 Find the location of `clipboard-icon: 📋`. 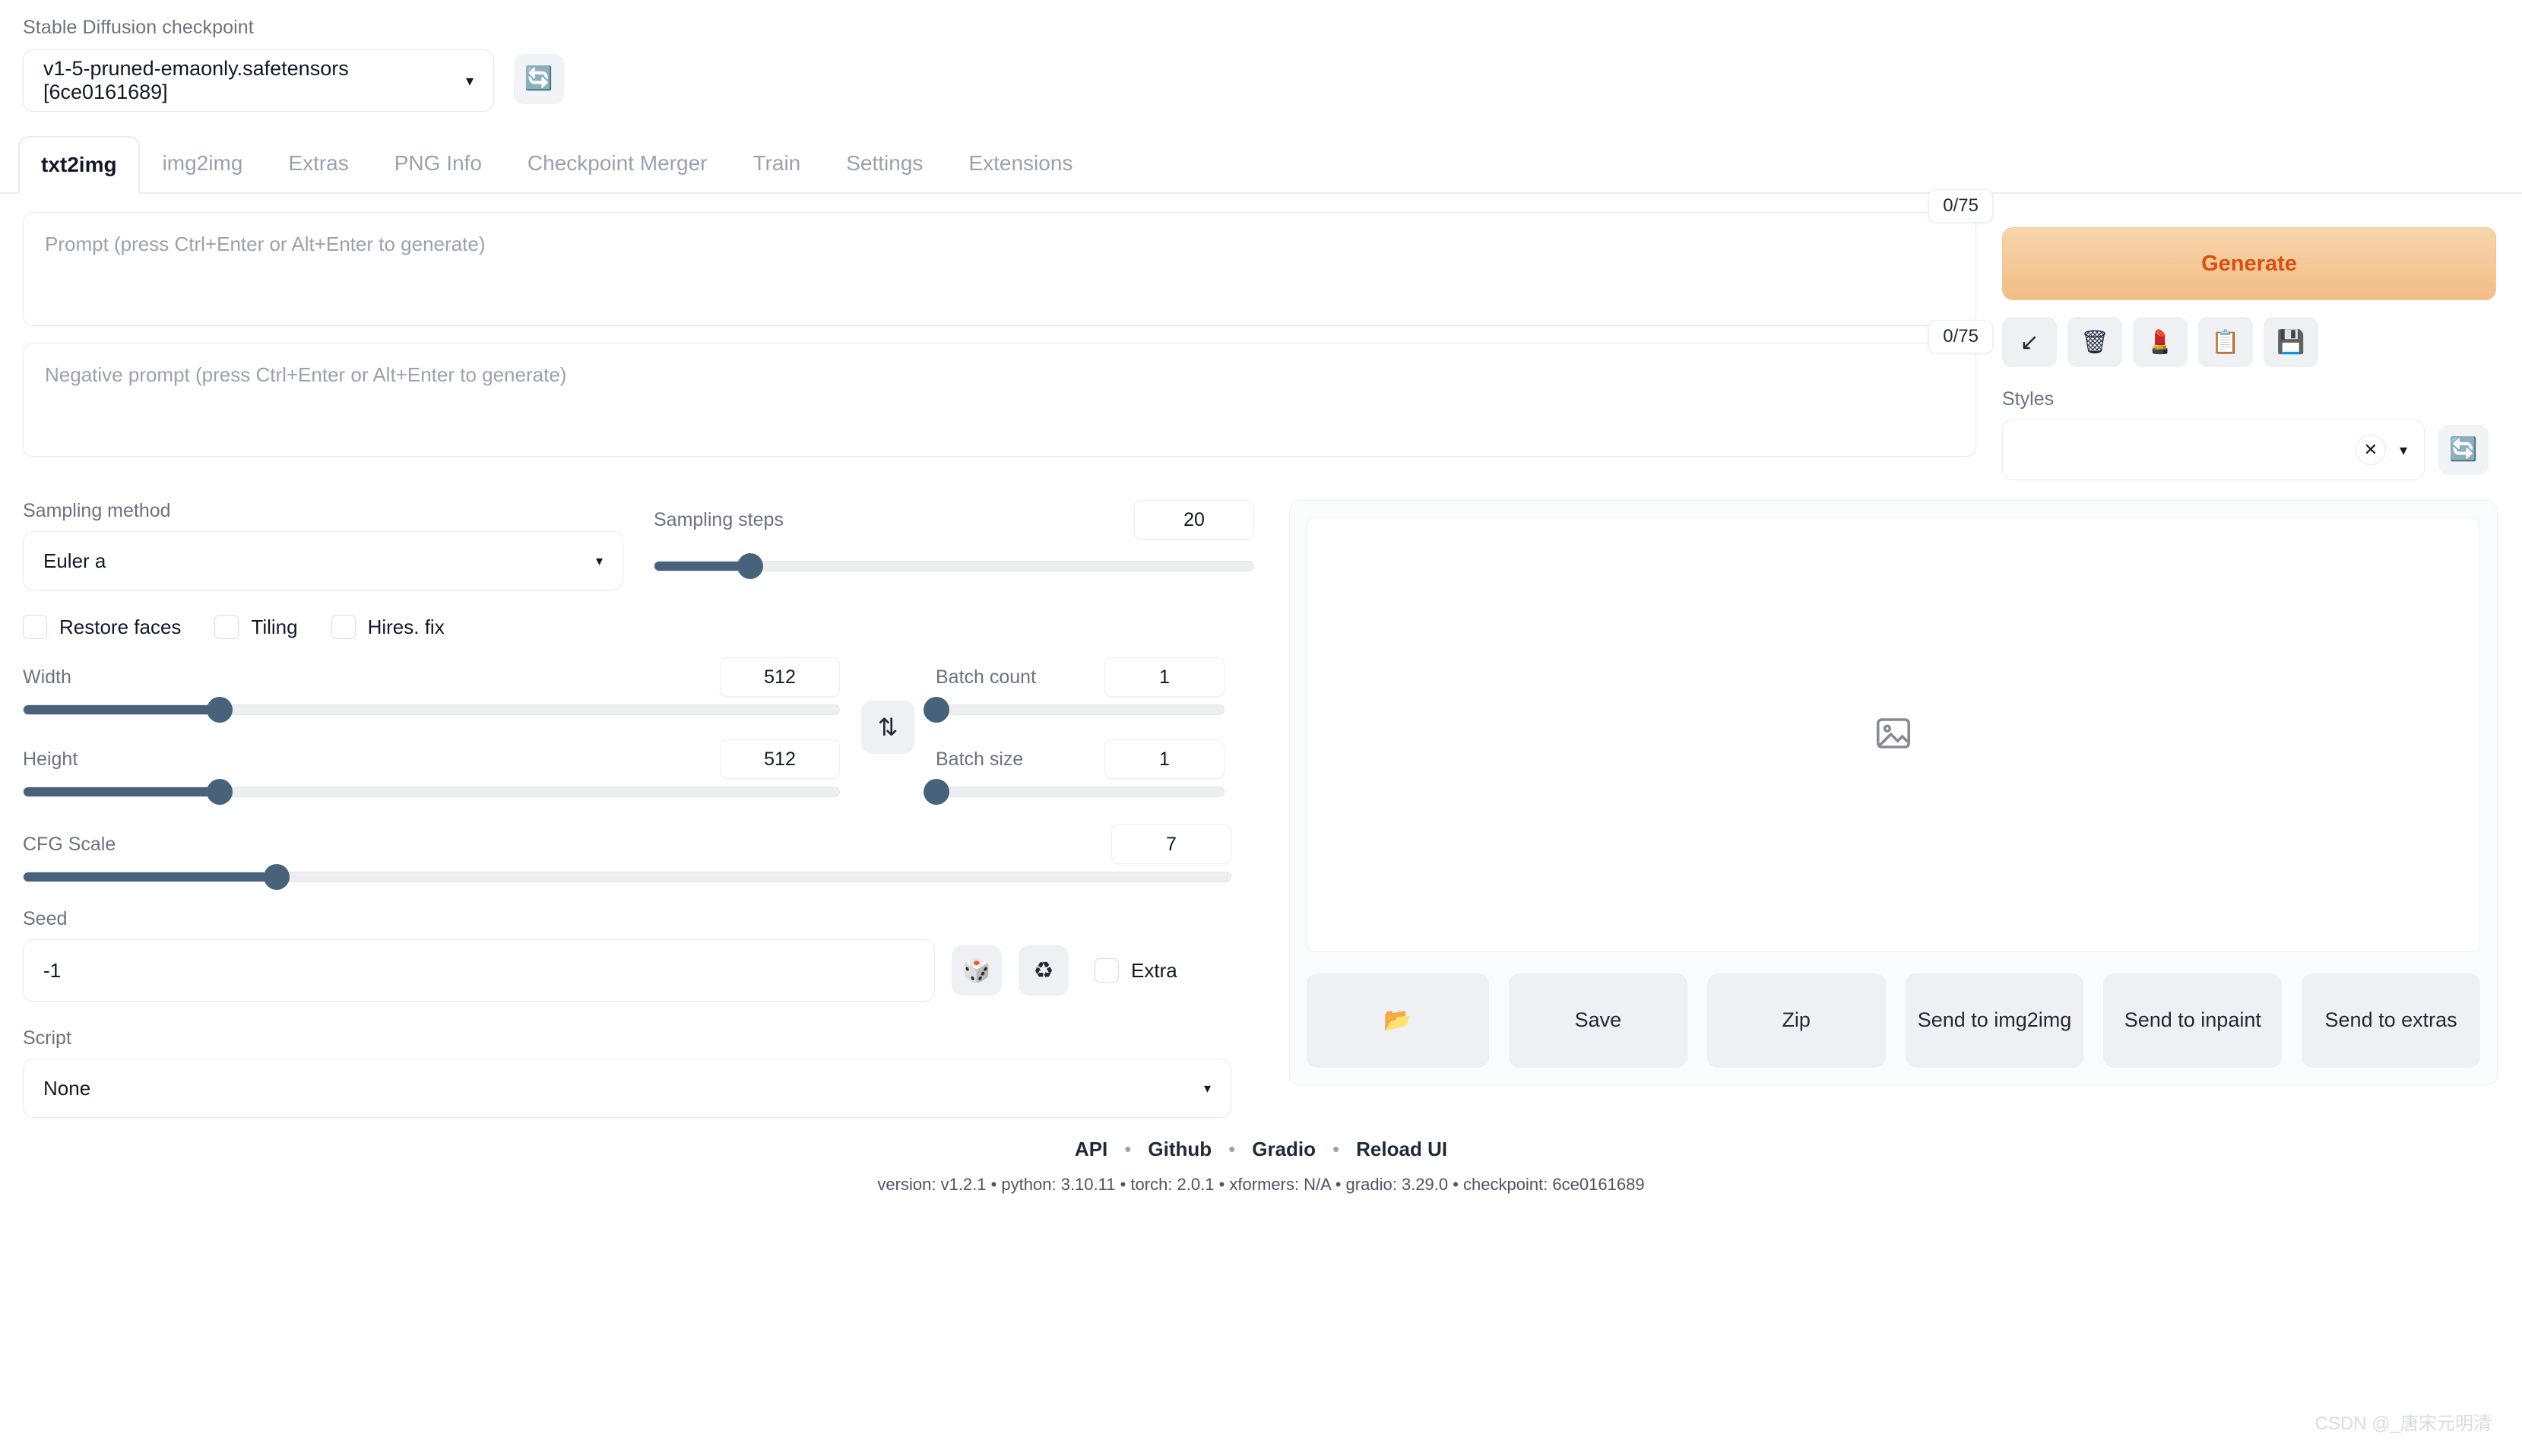

clipboard-icon: 📋 is located at coordinates (2225, 342).